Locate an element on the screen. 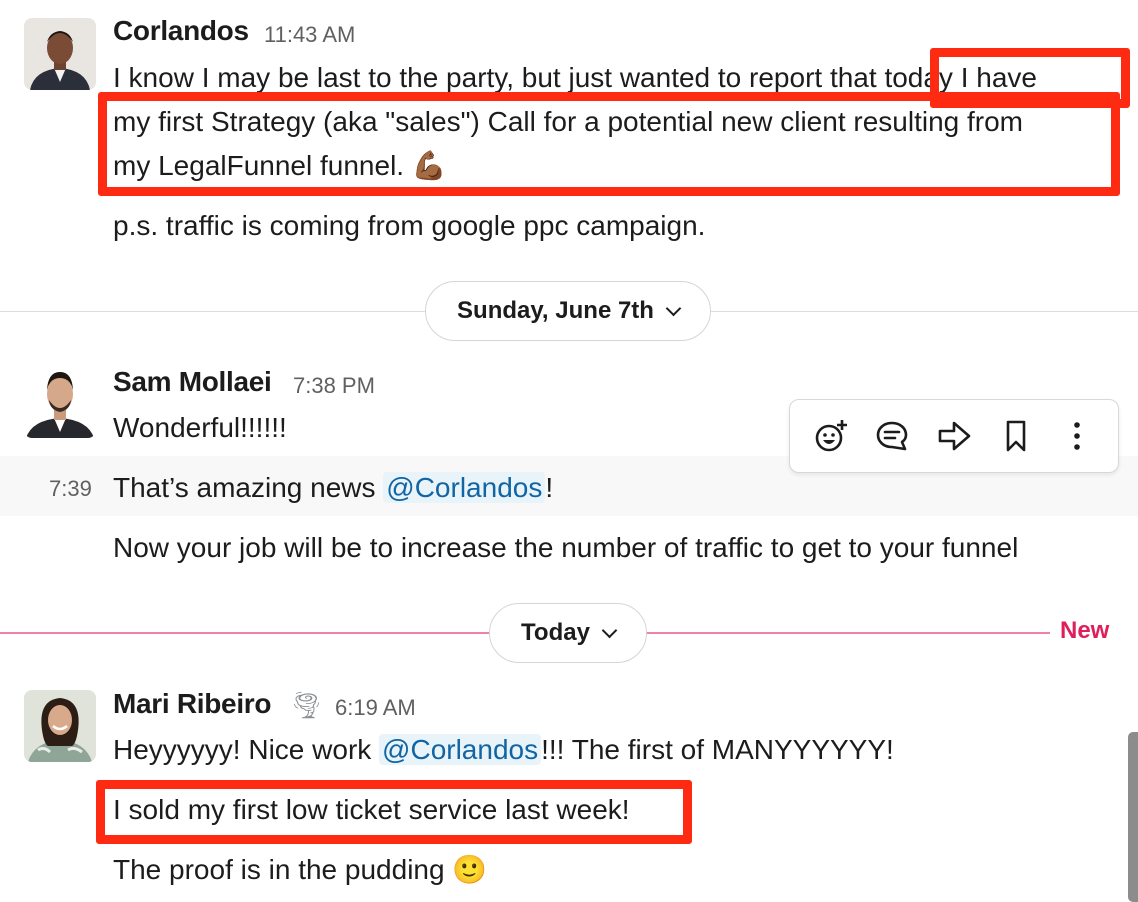 Image resolution: width=1138 pixels, height=902 pixels. avatar-corlandos is located at coordinates (60, 54).